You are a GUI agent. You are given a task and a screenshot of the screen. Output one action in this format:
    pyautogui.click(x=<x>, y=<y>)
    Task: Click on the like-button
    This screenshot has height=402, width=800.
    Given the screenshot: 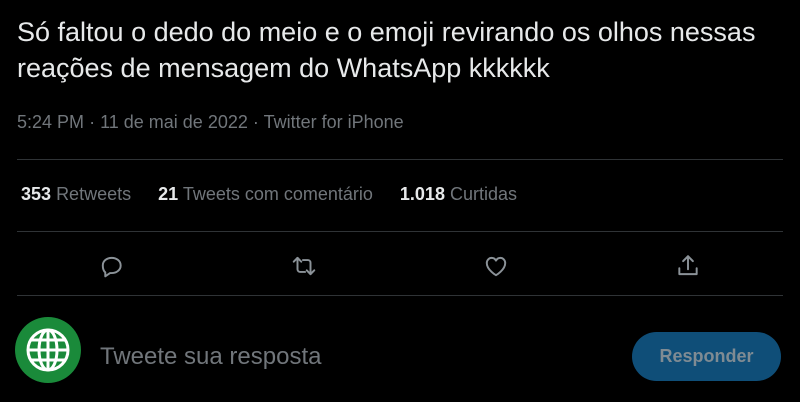 What is the action you would take?
    pyautogui.click(x=496, y=266)
    